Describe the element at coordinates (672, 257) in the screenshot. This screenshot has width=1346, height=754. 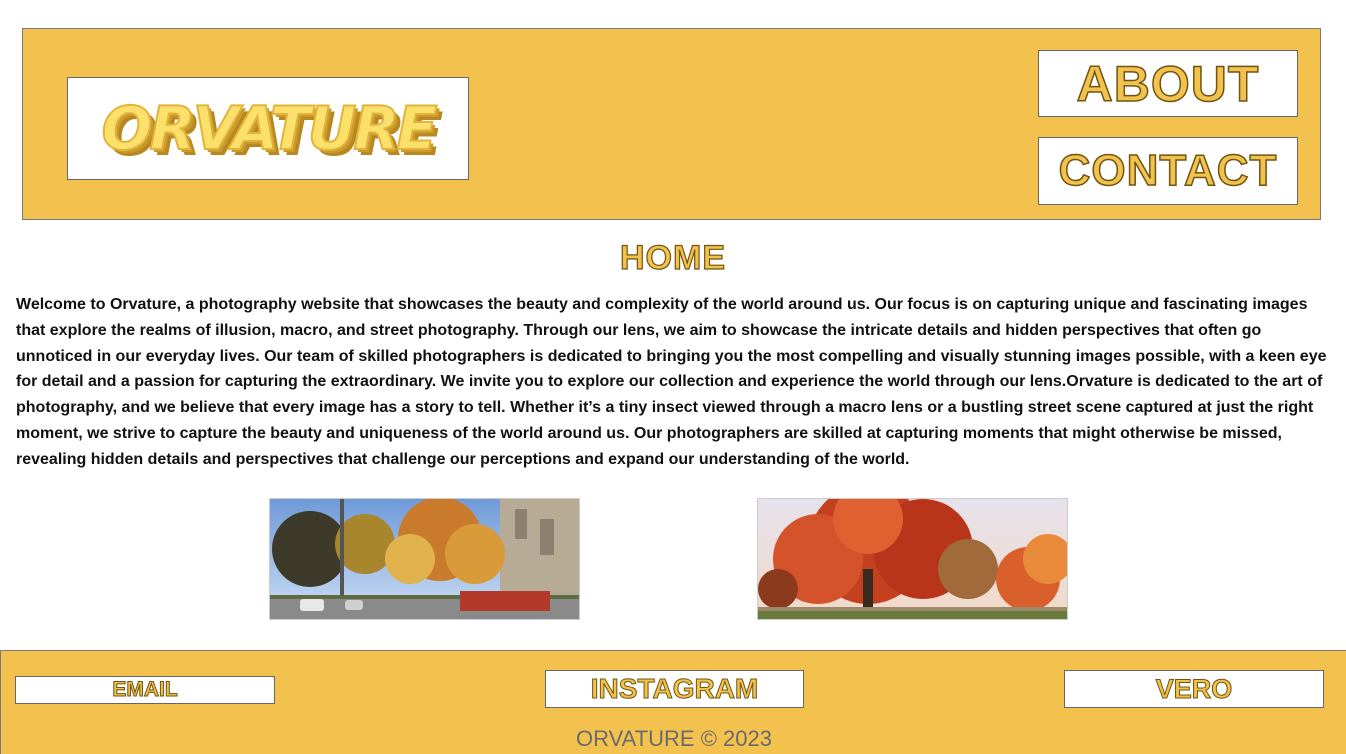
I see `page-title: HOME` at that location.